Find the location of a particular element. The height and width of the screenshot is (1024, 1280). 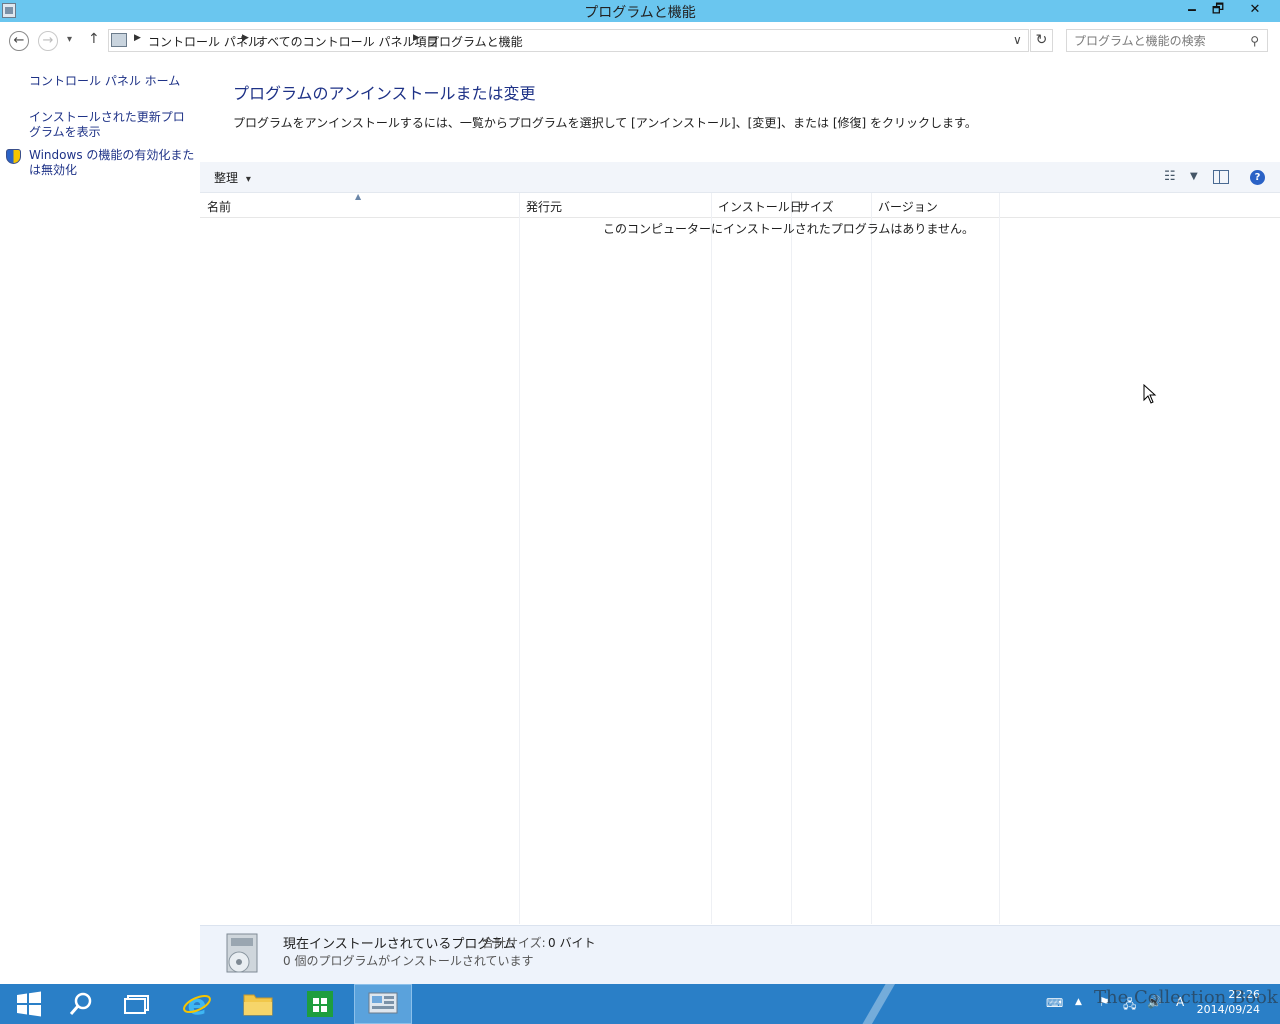

forward-button: → is located at coordinates (48, 41).